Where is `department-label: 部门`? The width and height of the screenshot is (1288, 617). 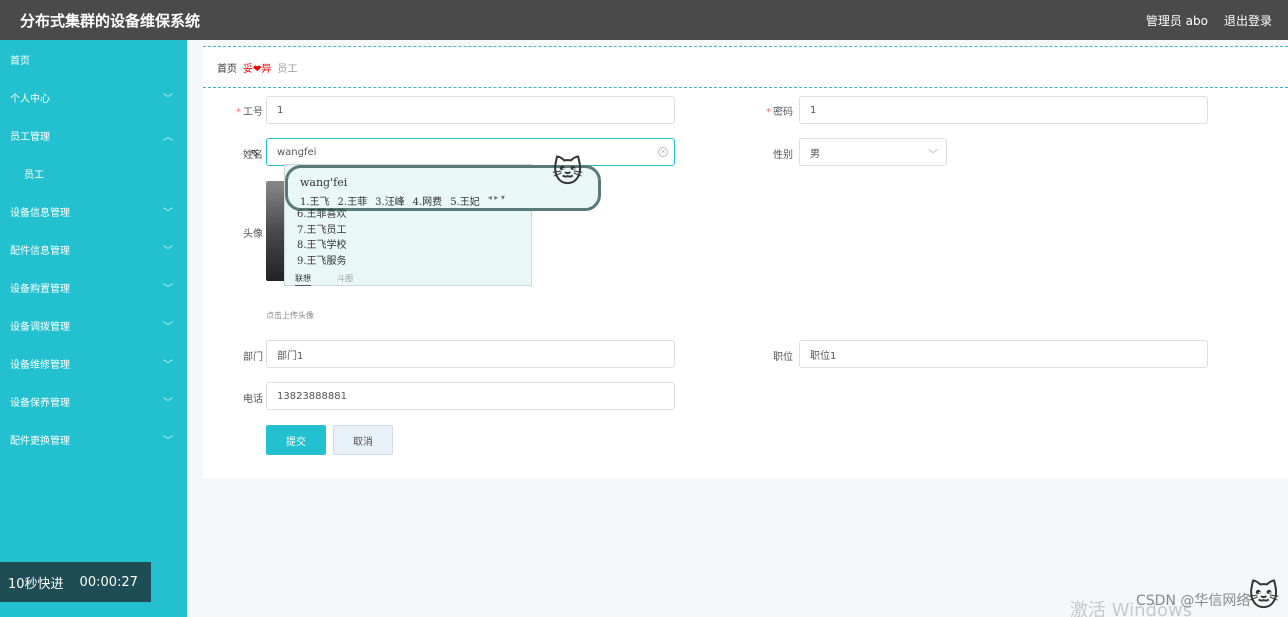 department-label: 部门 is located at coordinates (253, 357).